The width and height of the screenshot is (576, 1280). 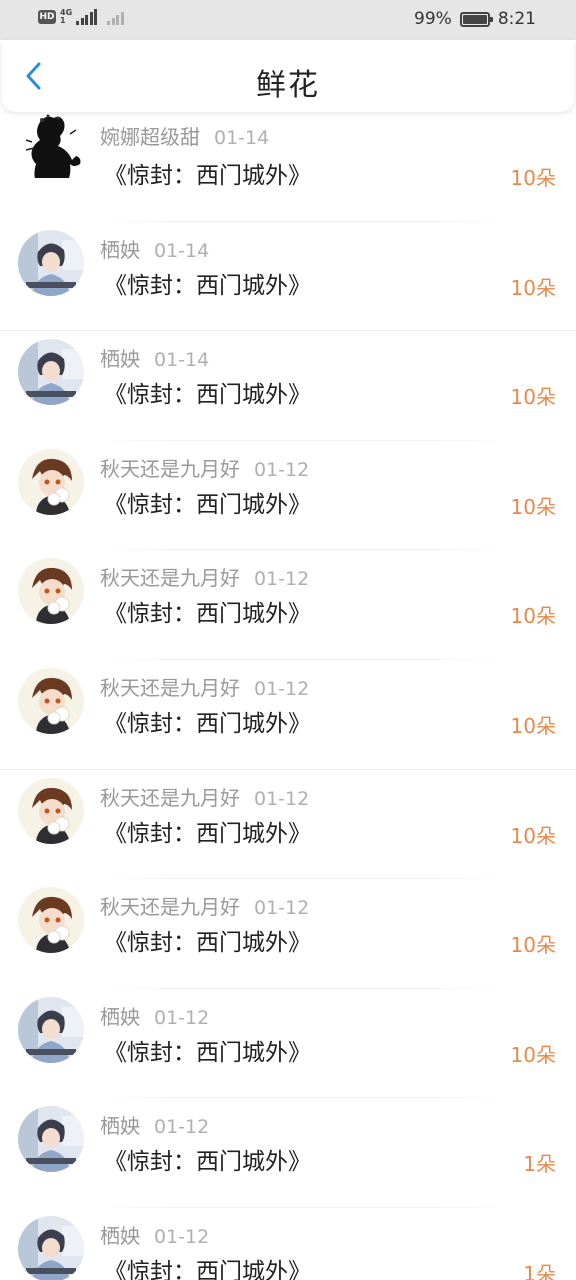 What do you see at coordinates (150, 137) in the screenshot?
I see `user-name: 婉娜超级甜` at bounding box center [150, 137].